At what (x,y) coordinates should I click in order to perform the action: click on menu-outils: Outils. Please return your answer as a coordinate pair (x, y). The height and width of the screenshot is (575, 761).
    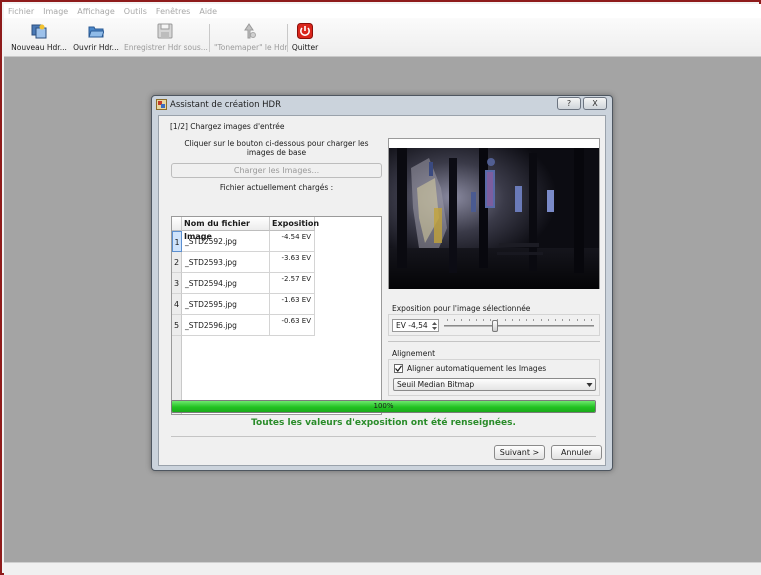
    Looking at the image, I should click on (135, 11).